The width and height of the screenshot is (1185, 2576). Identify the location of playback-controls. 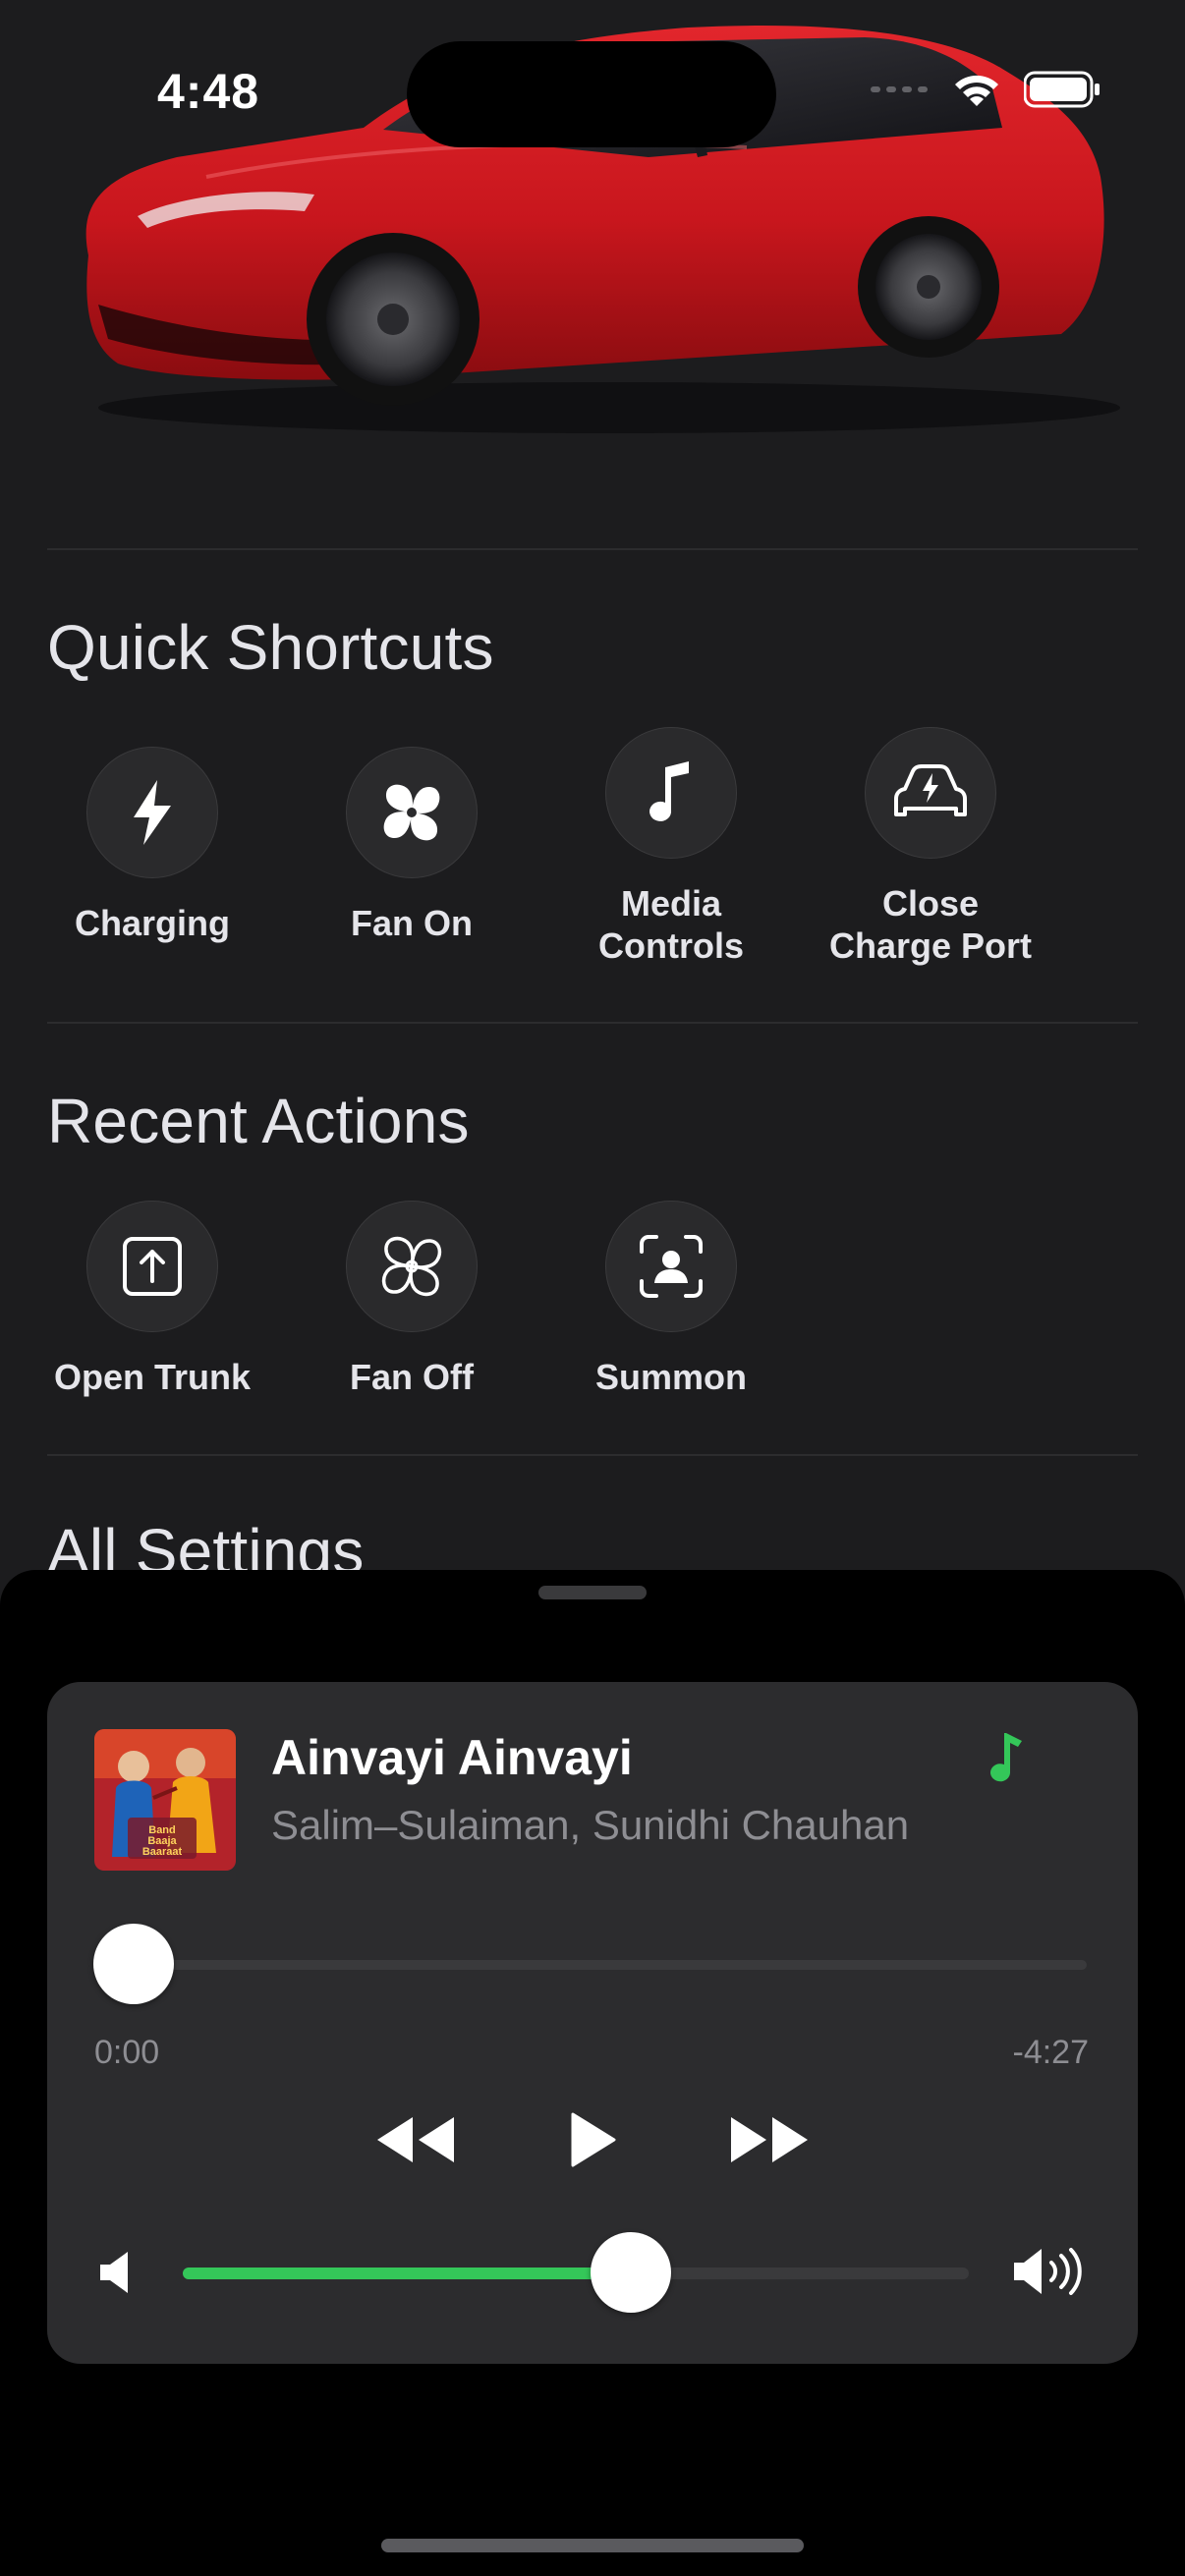
(592, 2139).